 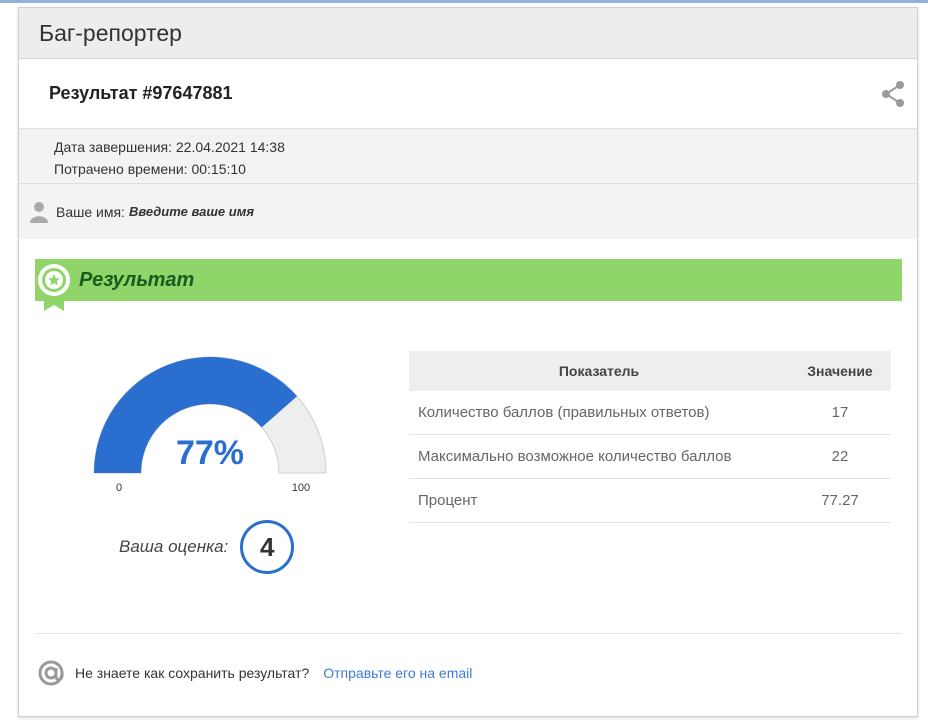 I want to click on row-value: 22, so click(x=840, y=456).